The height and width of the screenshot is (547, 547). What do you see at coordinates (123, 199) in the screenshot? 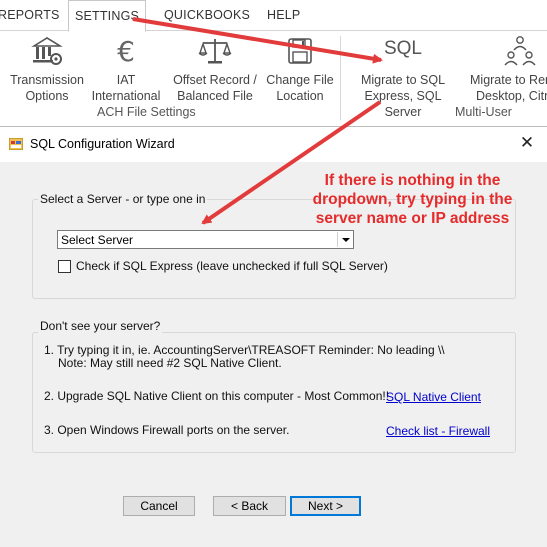
I see `server-group-label: Select a Server - or type one in` at bounding box center [123, 199].